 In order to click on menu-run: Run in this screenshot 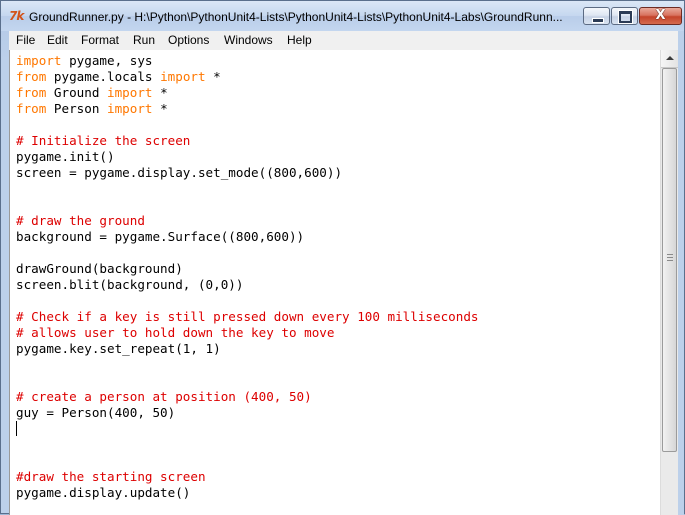, I will do `click(144, 40)`.